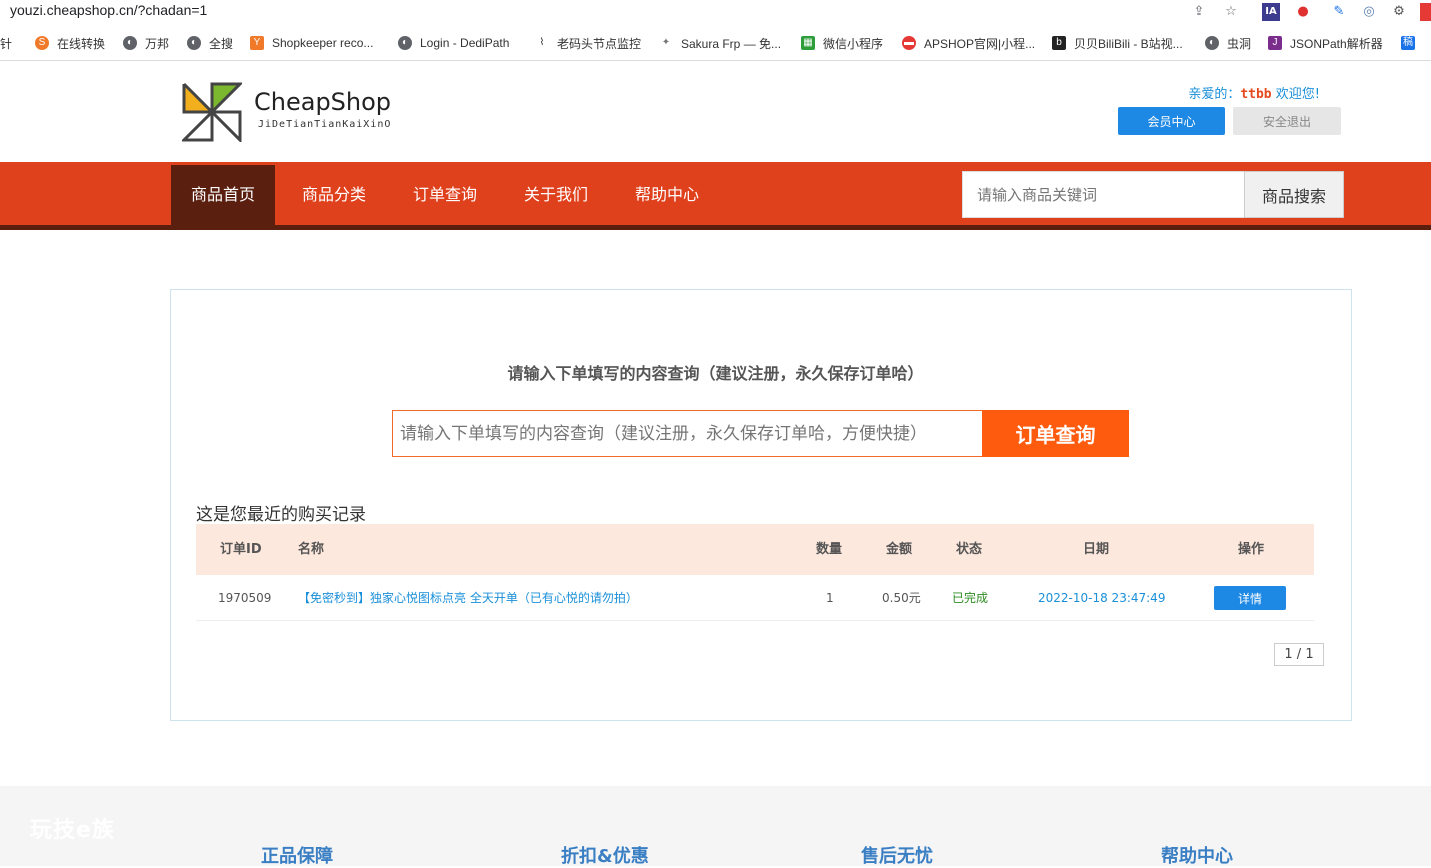 Image resolution: width=1431 pixels, height=868 pixels. I want to click on bookmark-item: ◐ 万邦, so click(146, 43).